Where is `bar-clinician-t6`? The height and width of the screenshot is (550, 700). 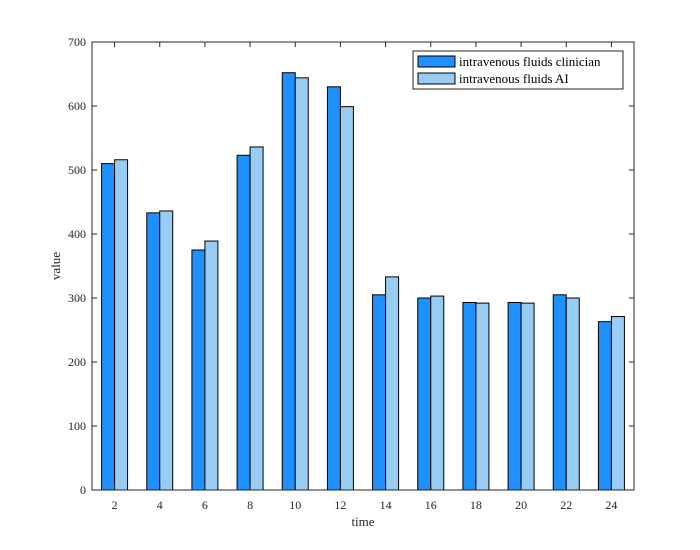
bar-clinician-t6 is located at coordinates (198, 370).